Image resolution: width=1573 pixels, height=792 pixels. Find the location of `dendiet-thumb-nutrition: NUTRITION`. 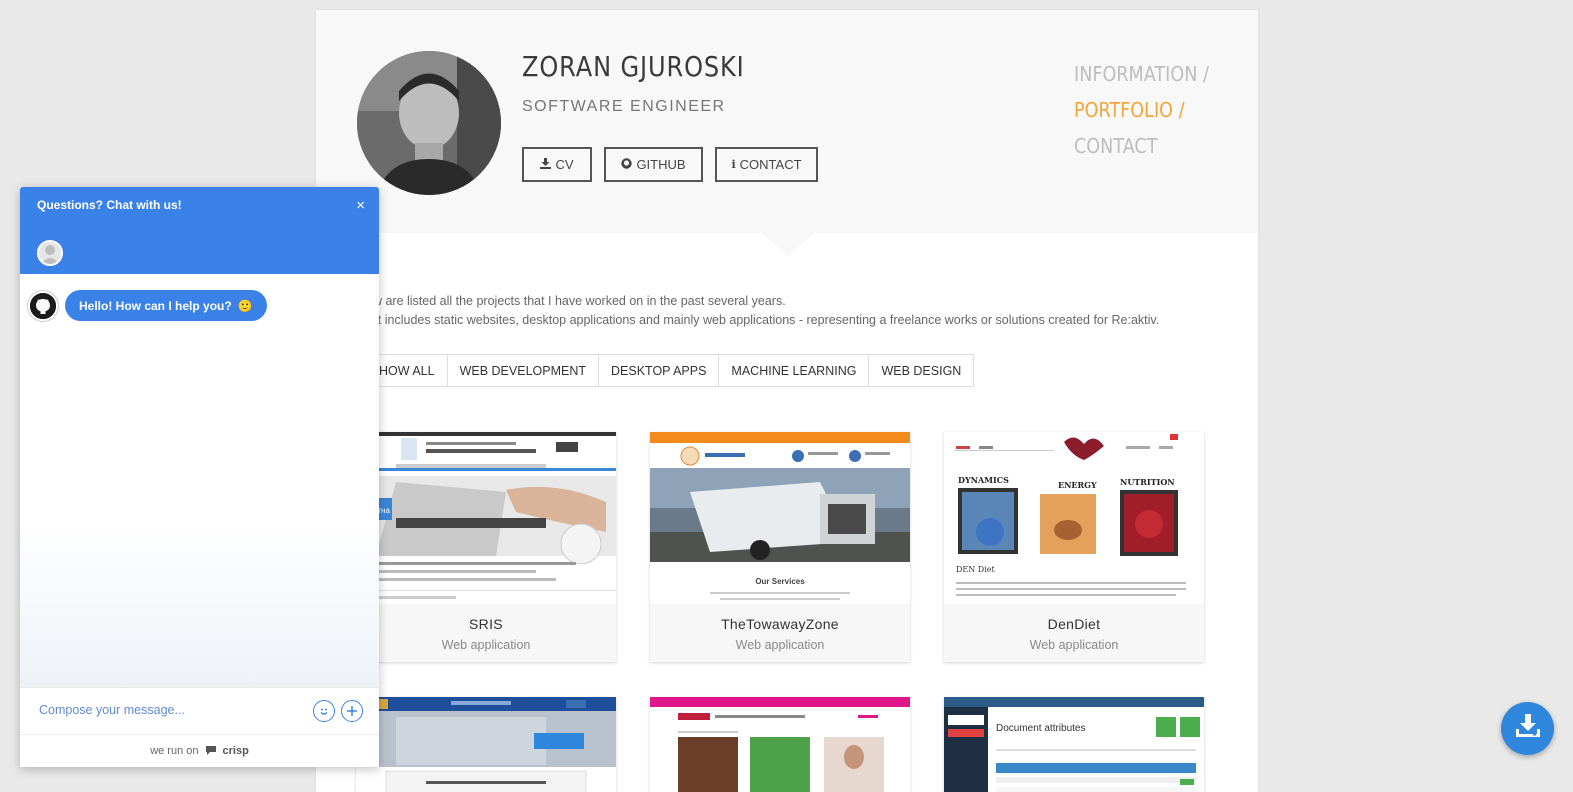

dendiet-thumb-nutrition: NUTRITION is located at coordinates (1147, 482).